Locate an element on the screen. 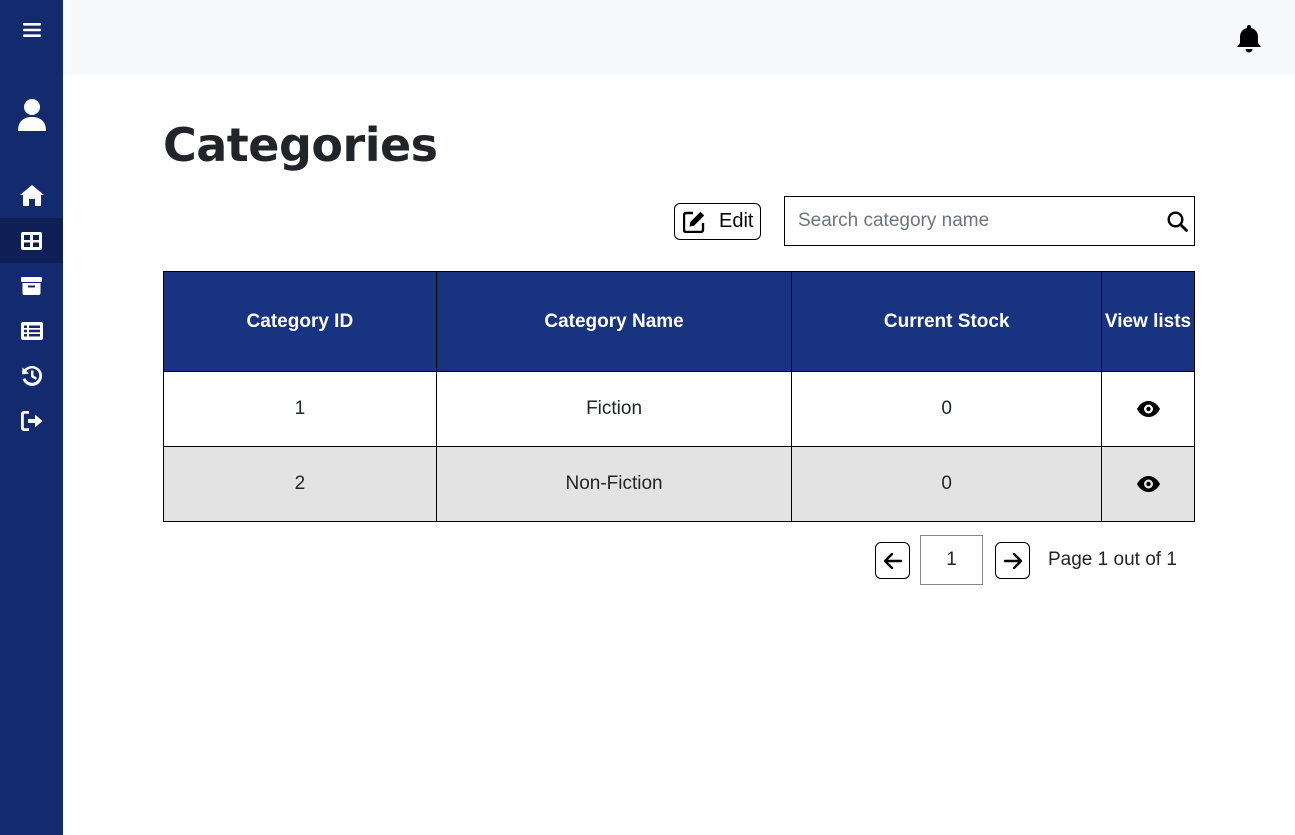 Image resolution: width=1295 pixels, height=835 pixels. table-row: 2 Non-Fiction 0 is located at coordinates (679, 484).